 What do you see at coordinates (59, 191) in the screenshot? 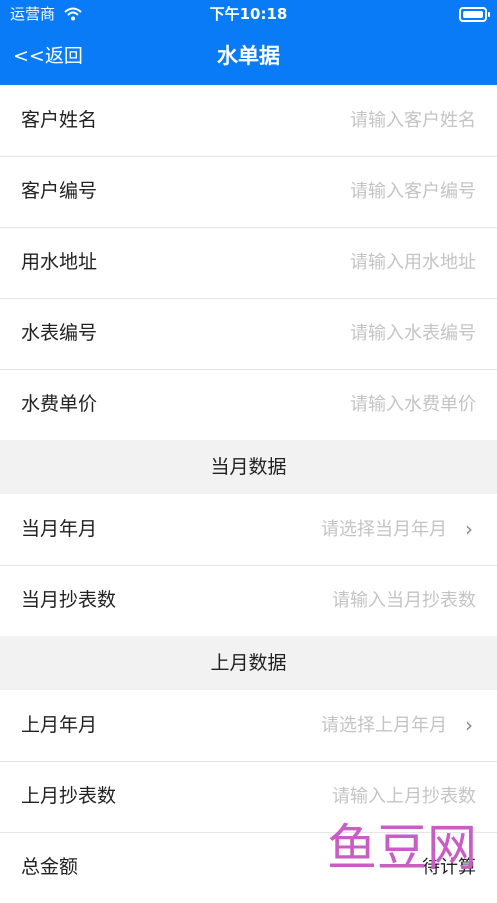
I see `customer-number-label: 客户编号` at bounding box center [59, 191].